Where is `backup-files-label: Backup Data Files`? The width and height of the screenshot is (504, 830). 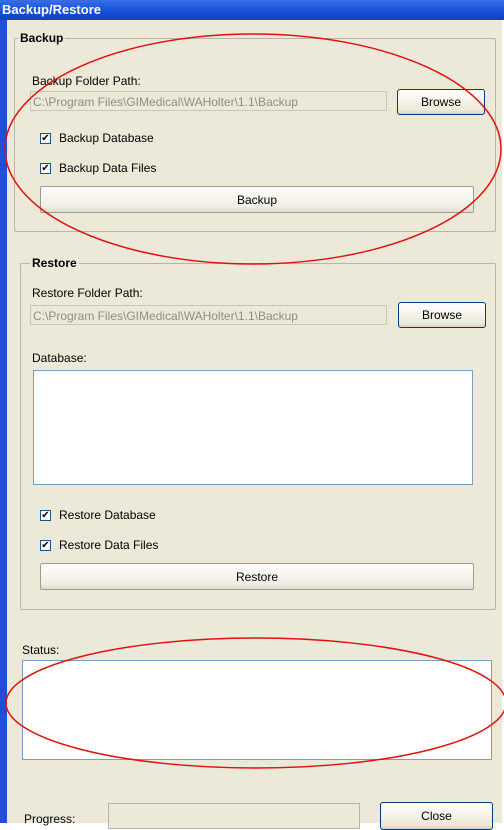 backup-files-label: Backup Data Files is located at coordinates (108, 168).